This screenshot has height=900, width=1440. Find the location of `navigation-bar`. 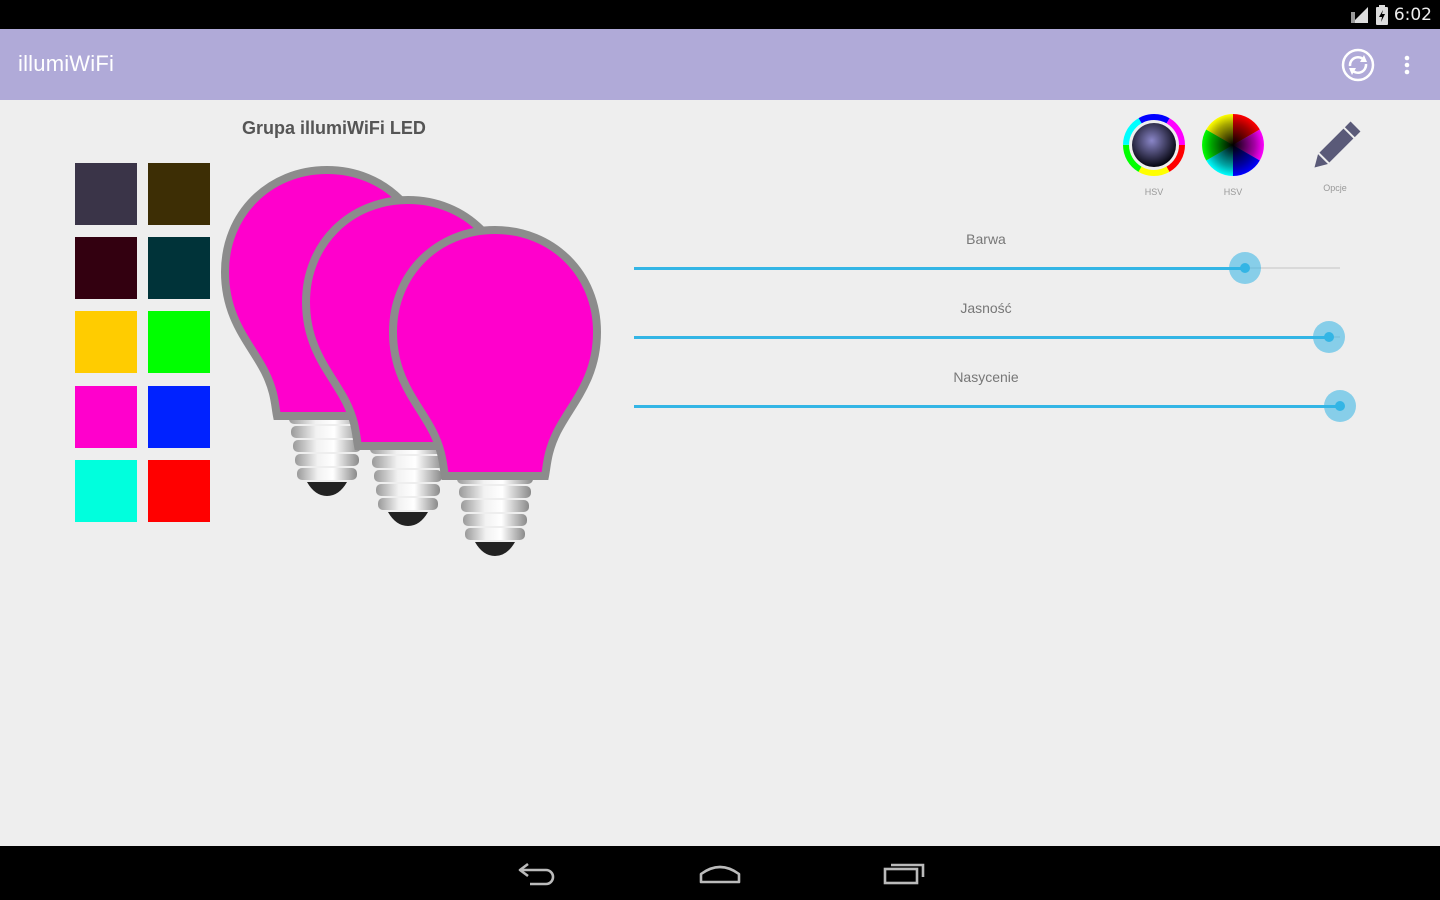

navigation-bar is located at coordinates (720, 873).